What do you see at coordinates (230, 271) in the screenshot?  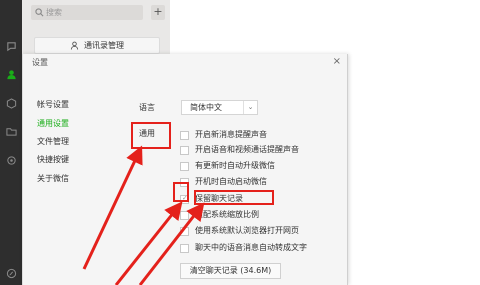 I see `clear-chat-history-button: 清空聊天记录 (34.6M)` at bounding box center [230, 271].